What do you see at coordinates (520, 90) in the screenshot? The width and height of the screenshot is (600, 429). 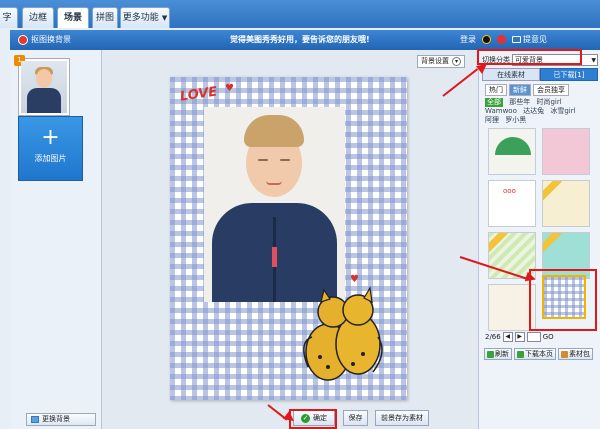 I see `subtab-new: 新鲜` at bounding box center [520, 90].